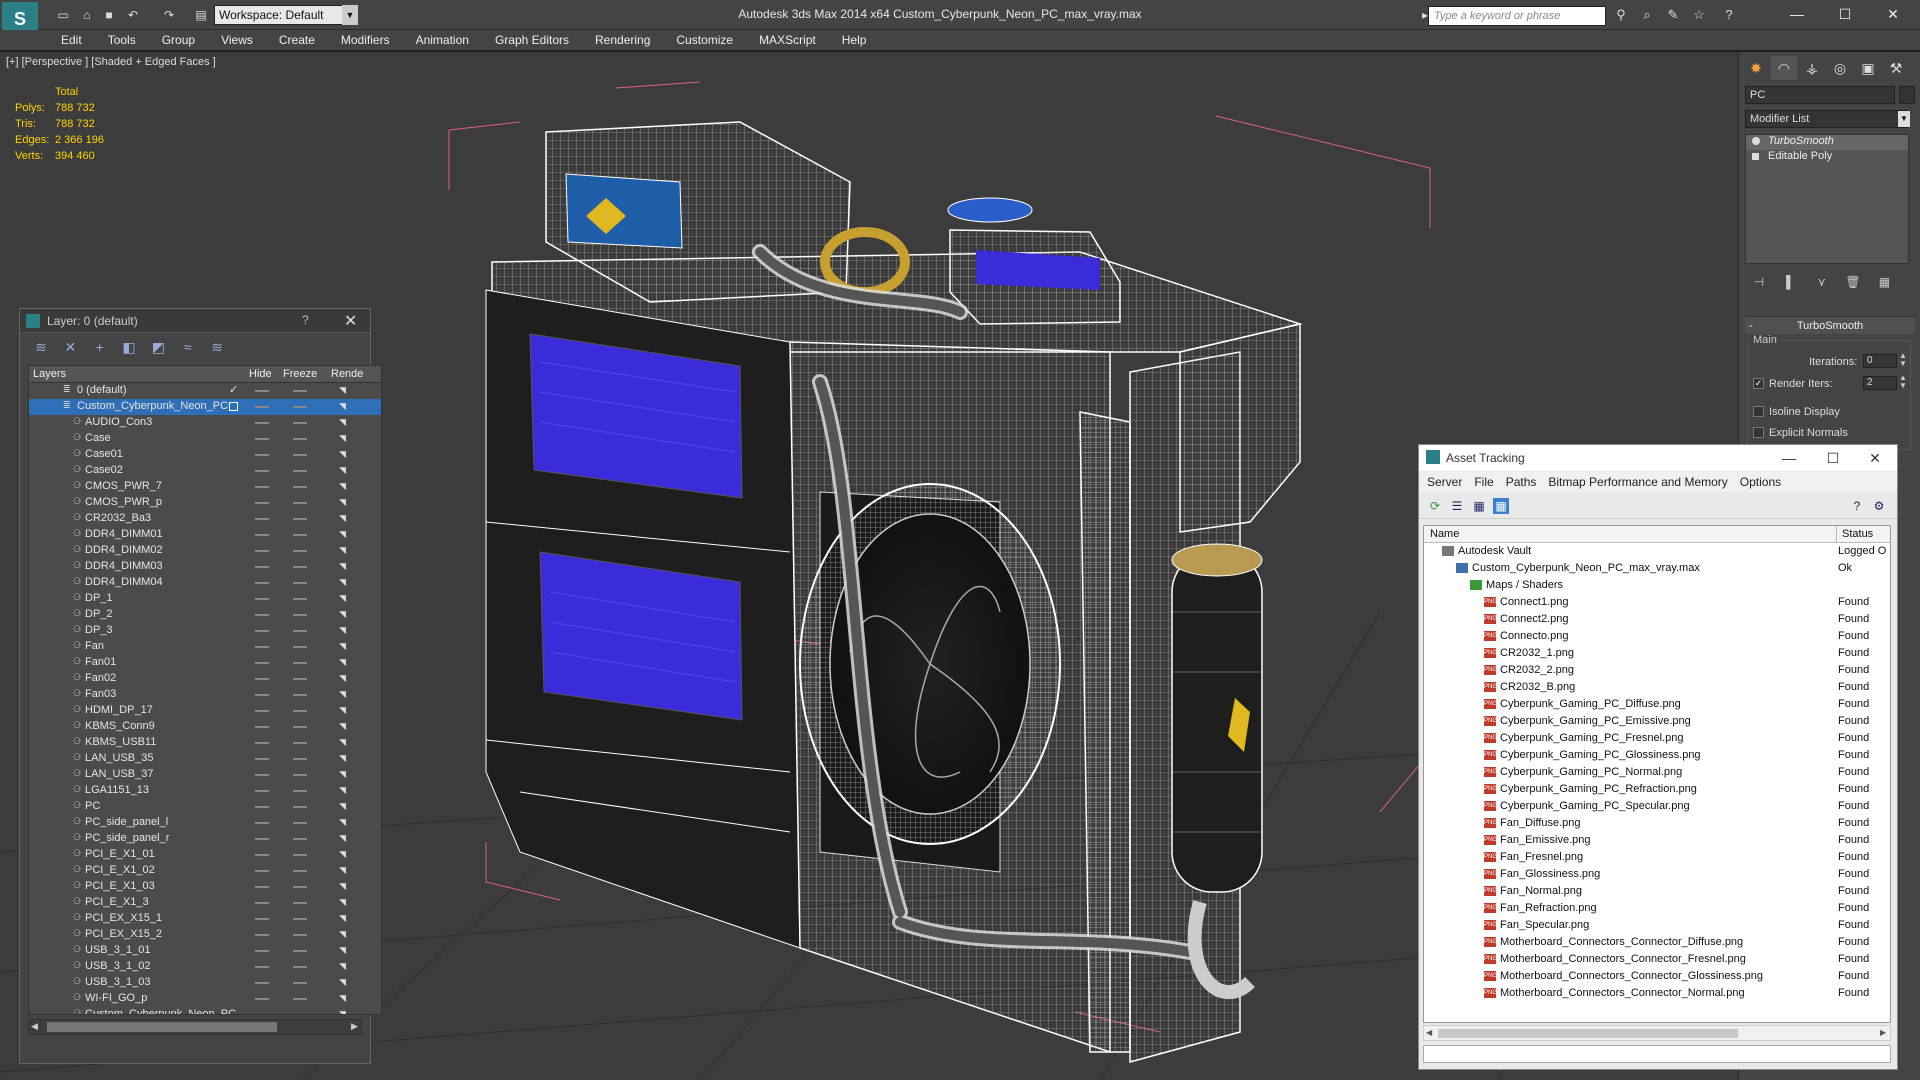  What do you see at coordinates (1880, 361) in the screenshot?
I see `iterations-spinner: 0` at bounding box center [1880, 361].